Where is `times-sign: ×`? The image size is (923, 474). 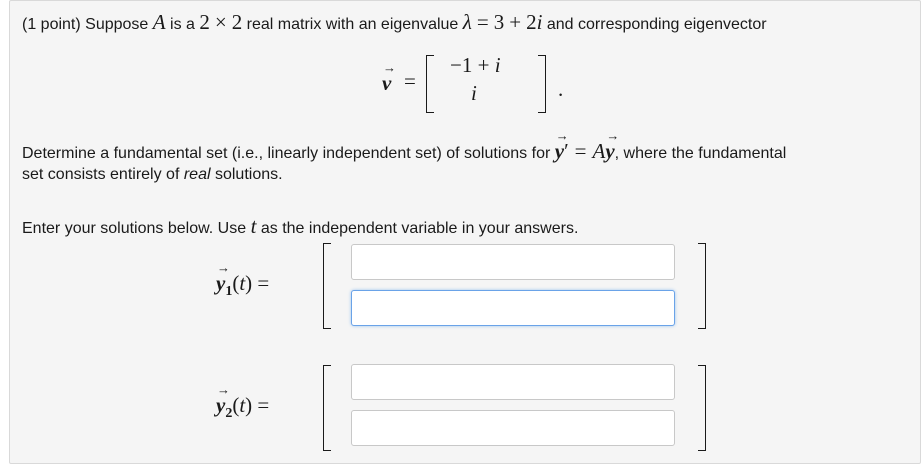
times-sign: × is located at coordinates (220, 22).